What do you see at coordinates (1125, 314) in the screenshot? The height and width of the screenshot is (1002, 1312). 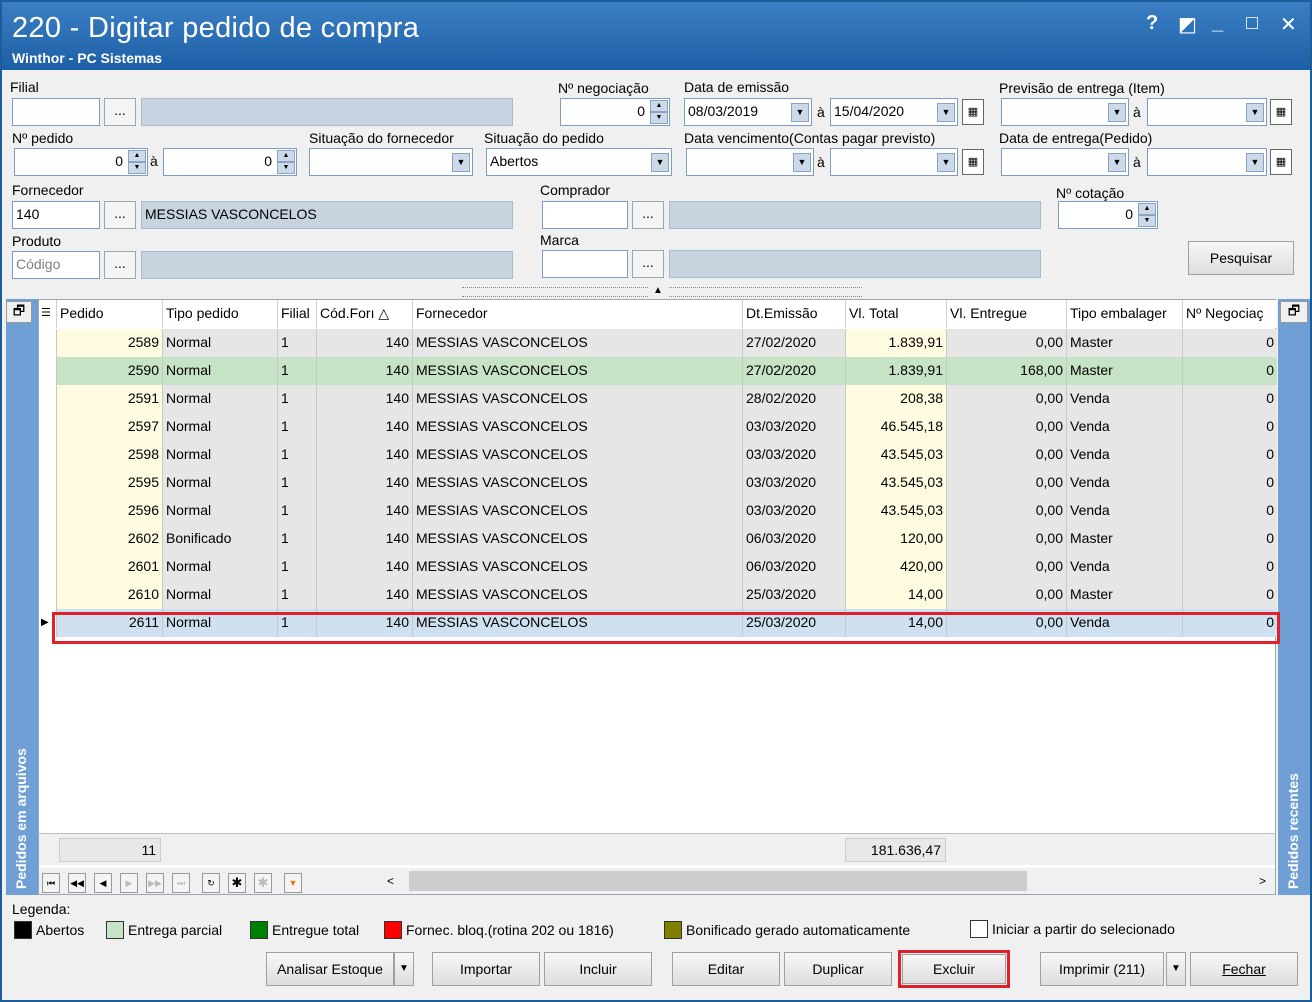 I see `col-tipo-embalagem: Tipo embalager` at bounding box center [1125, 314].